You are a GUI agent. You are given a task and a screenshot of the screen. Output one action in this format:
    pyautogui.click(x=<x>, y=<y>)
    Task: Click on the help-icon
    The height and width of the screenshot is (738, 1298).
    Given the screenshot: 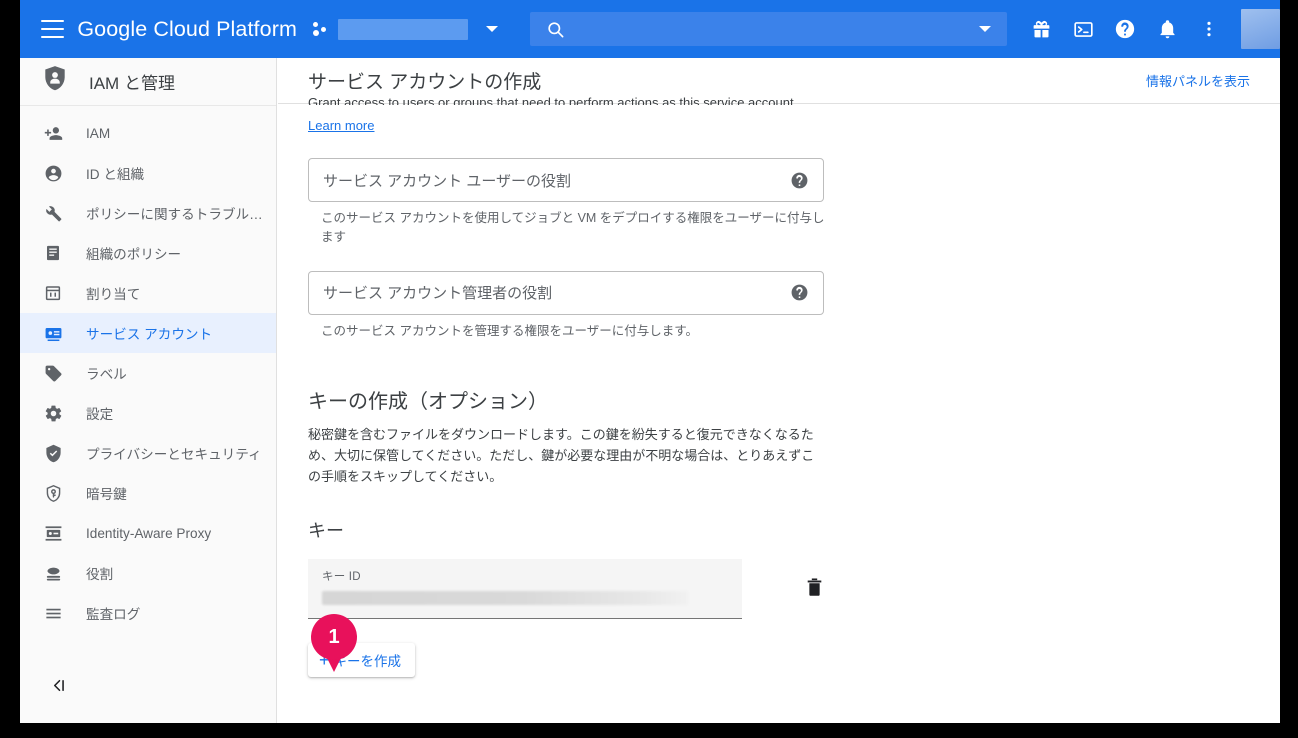 What is the action you would take?
    pyautogui.click(x=1125, y=29)
    